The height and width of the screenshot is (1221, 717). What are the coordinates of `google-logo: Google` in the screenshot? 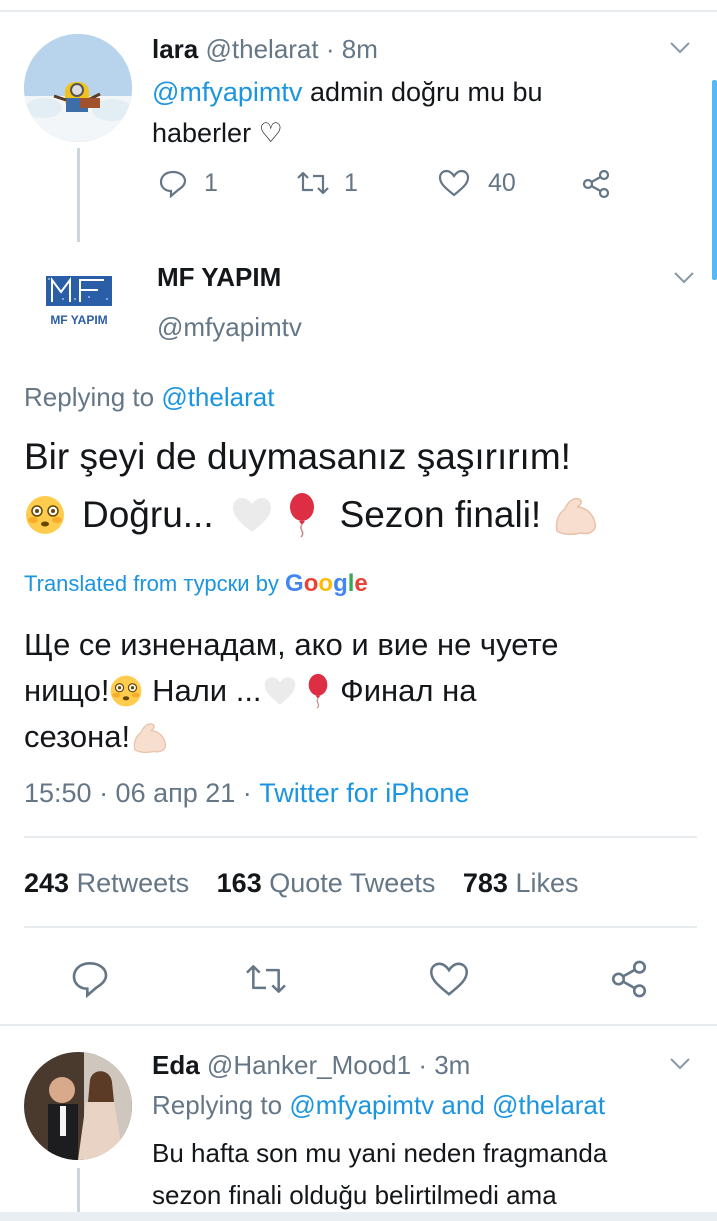 It's located at (326, 583).